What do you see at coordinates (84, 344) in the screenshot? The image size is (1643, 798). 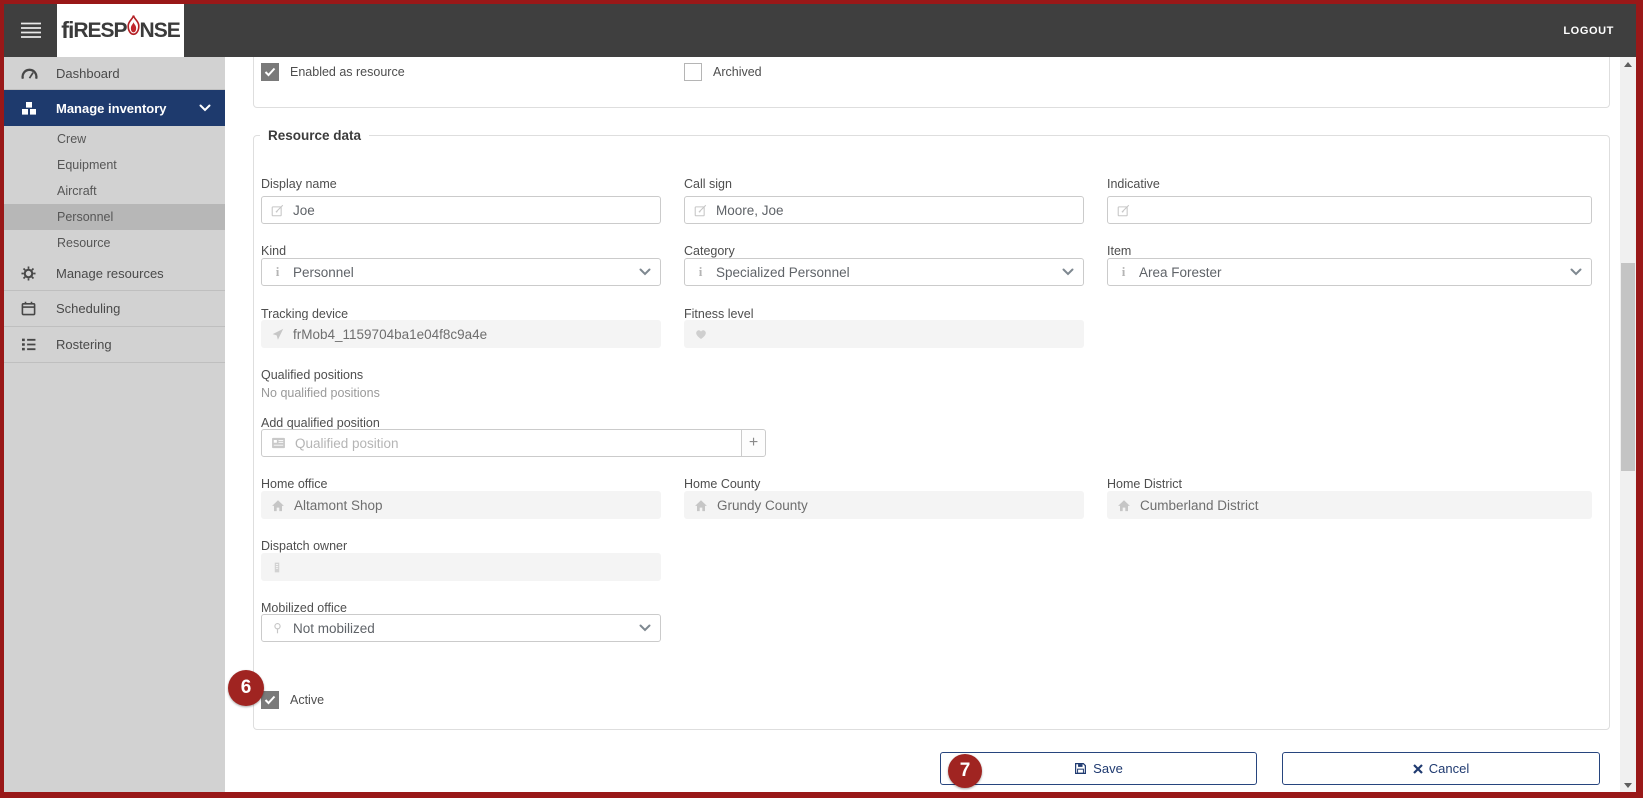 I see `sidebar-item-label: Rostering` at bounding box center [84, 344].